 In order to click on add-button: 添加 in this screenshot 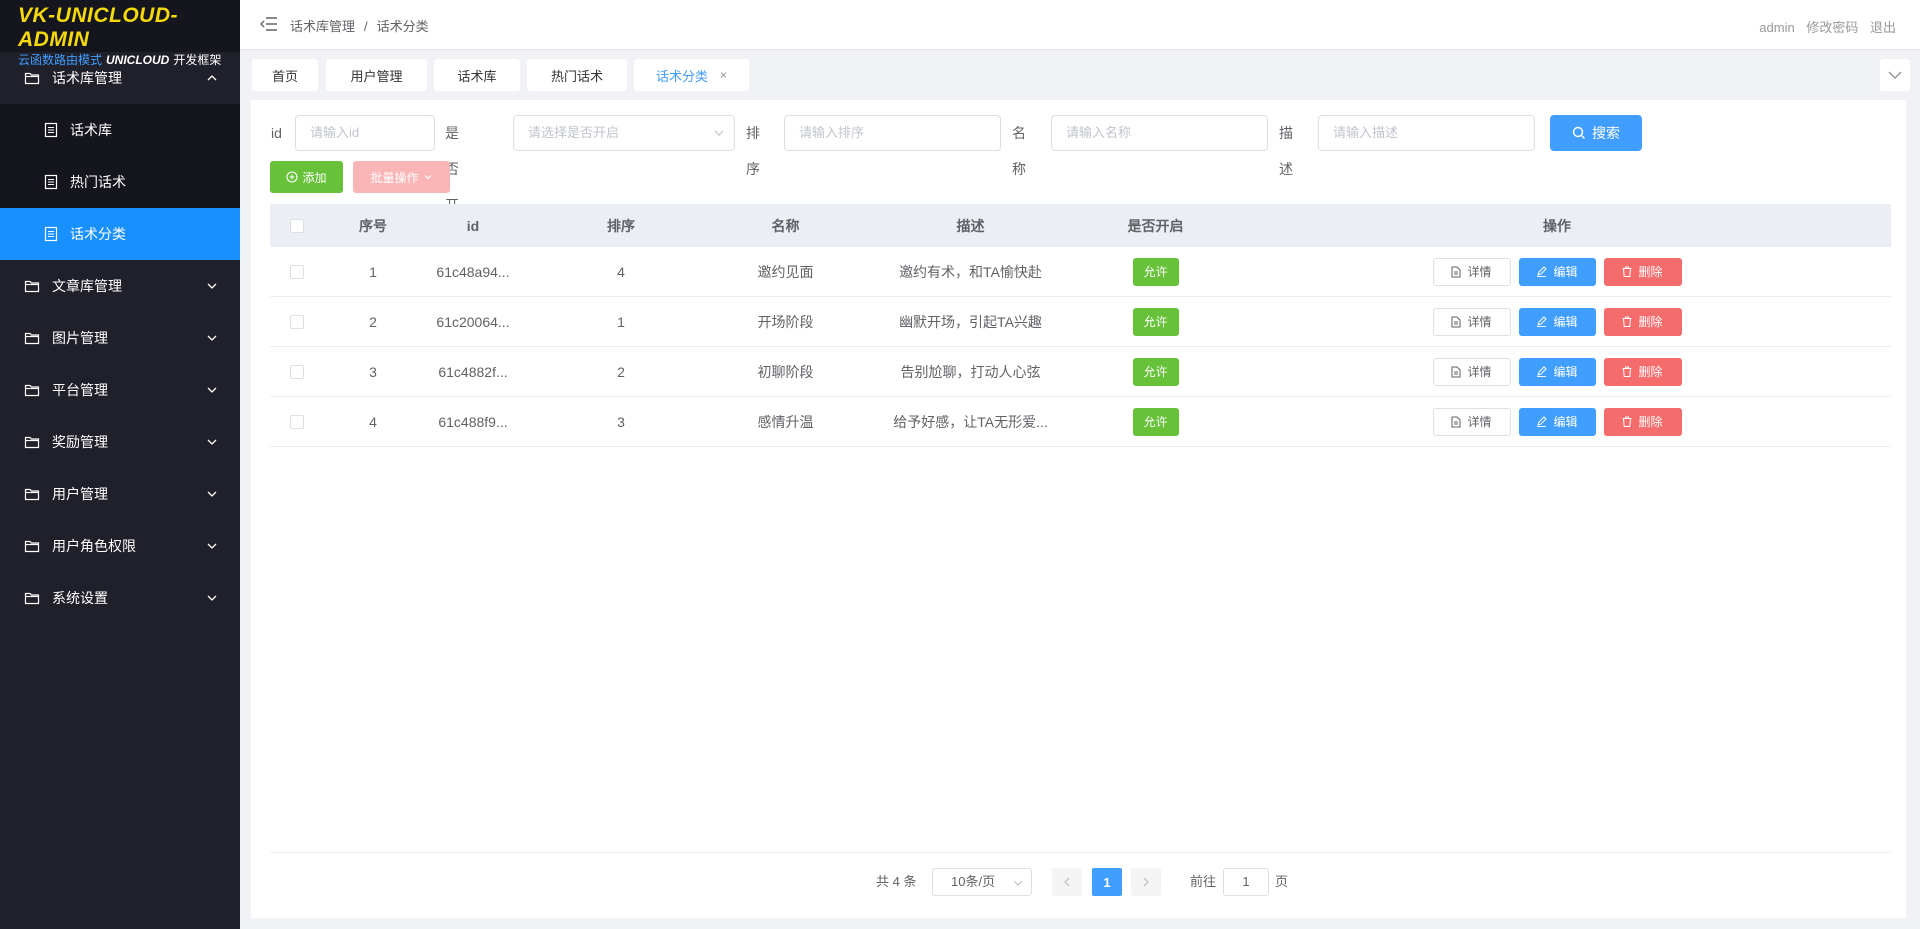, I will do `click(306, 177)`.